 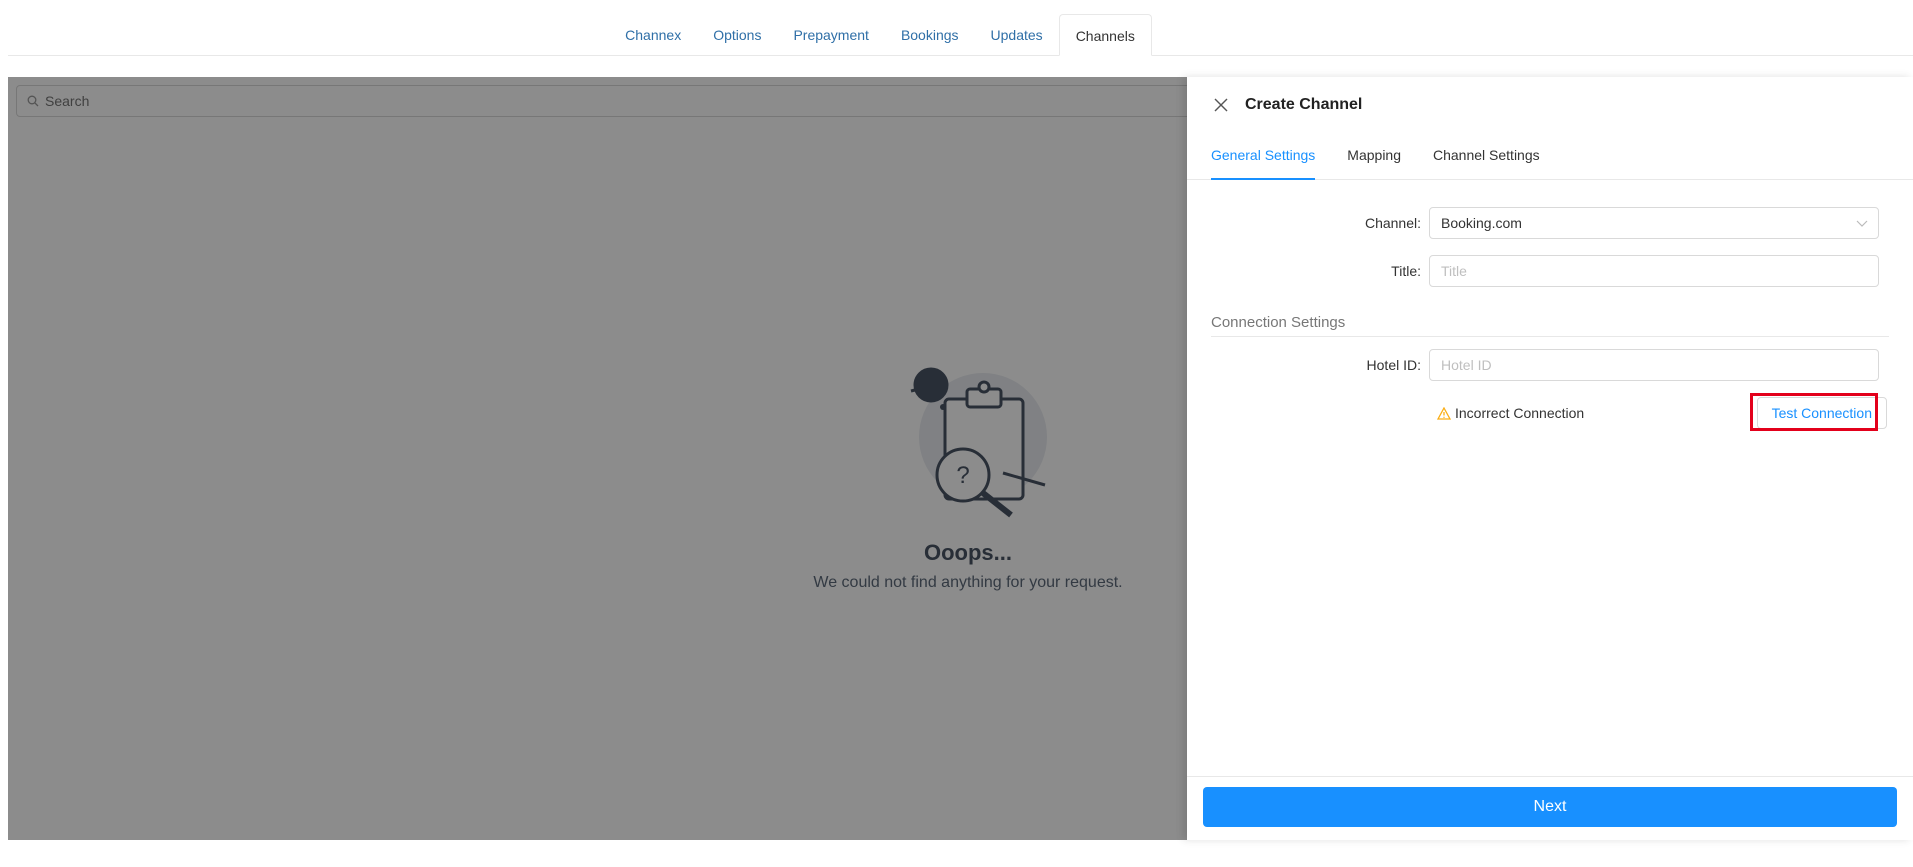 I want to click on warning-icon, so click(x=1444, y=413).